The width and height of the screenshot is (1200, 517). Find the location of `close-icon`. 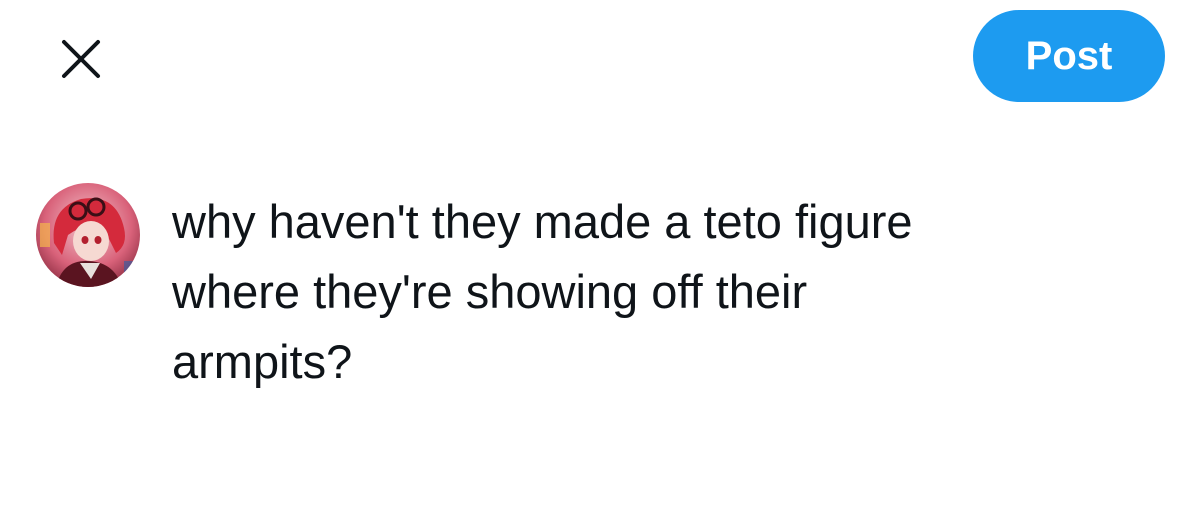

close-icon is located at coordinates (81, 59).